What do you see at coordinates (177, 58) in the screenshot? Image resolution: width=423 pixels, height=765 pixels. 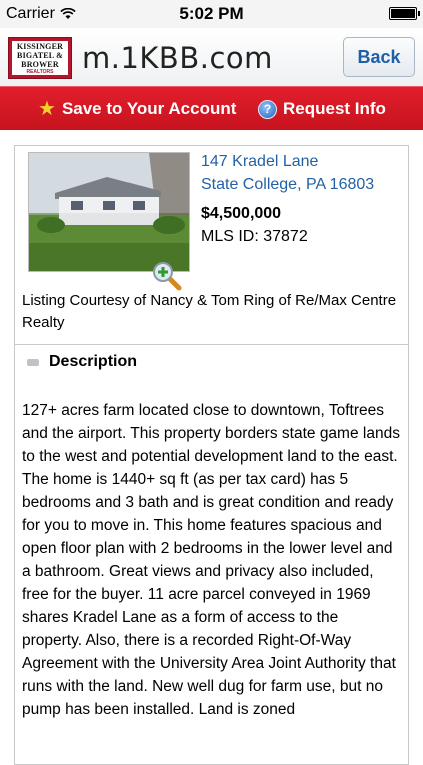 I see `site-title: m.1KBB.com` at bounding box center [177, 58].